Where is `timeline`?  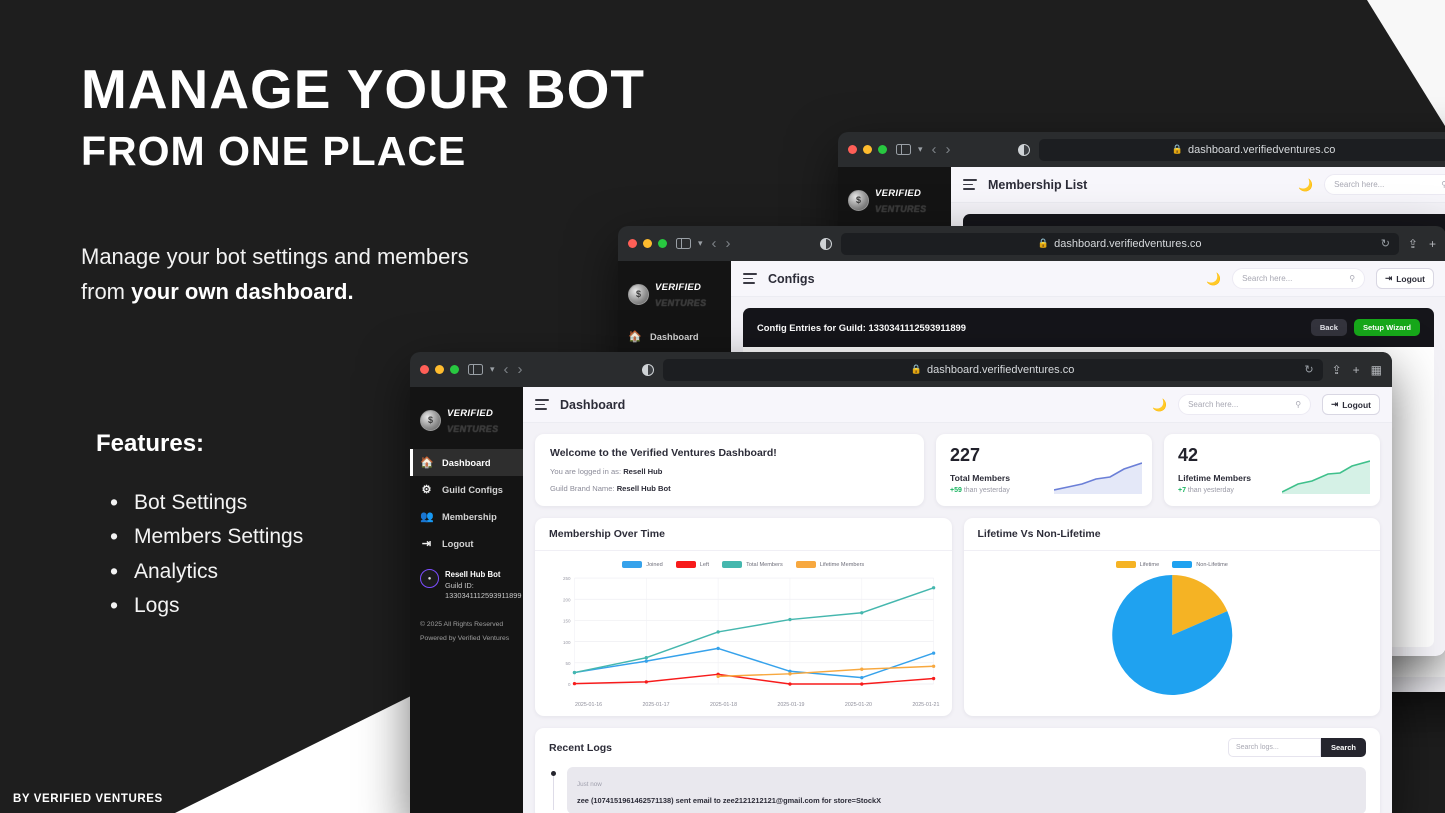
timeline is located at coordinates (553, 788).